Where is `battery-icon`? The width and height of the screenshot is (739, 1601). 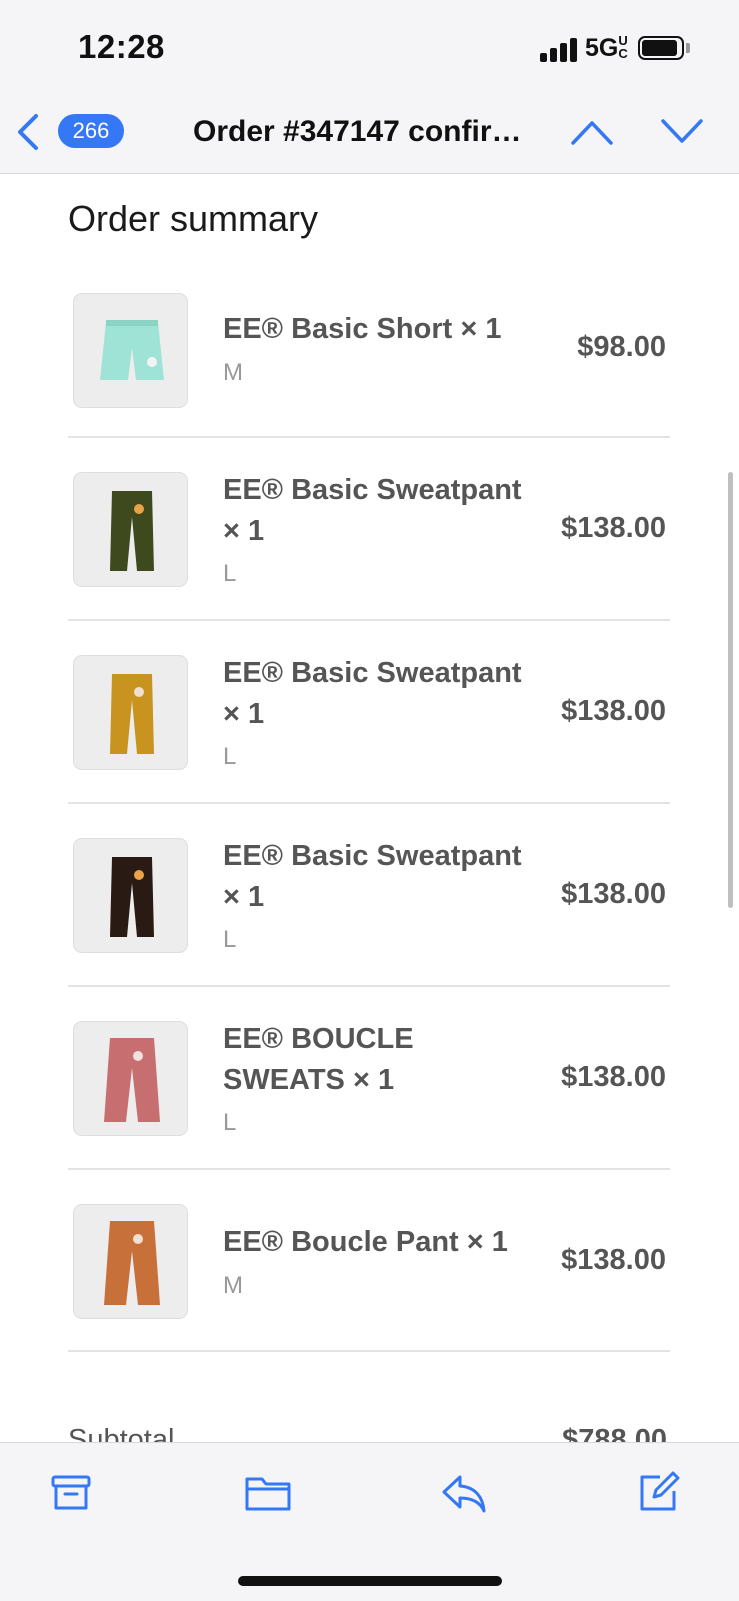
battery-icon is located at coordinates (661, 48).